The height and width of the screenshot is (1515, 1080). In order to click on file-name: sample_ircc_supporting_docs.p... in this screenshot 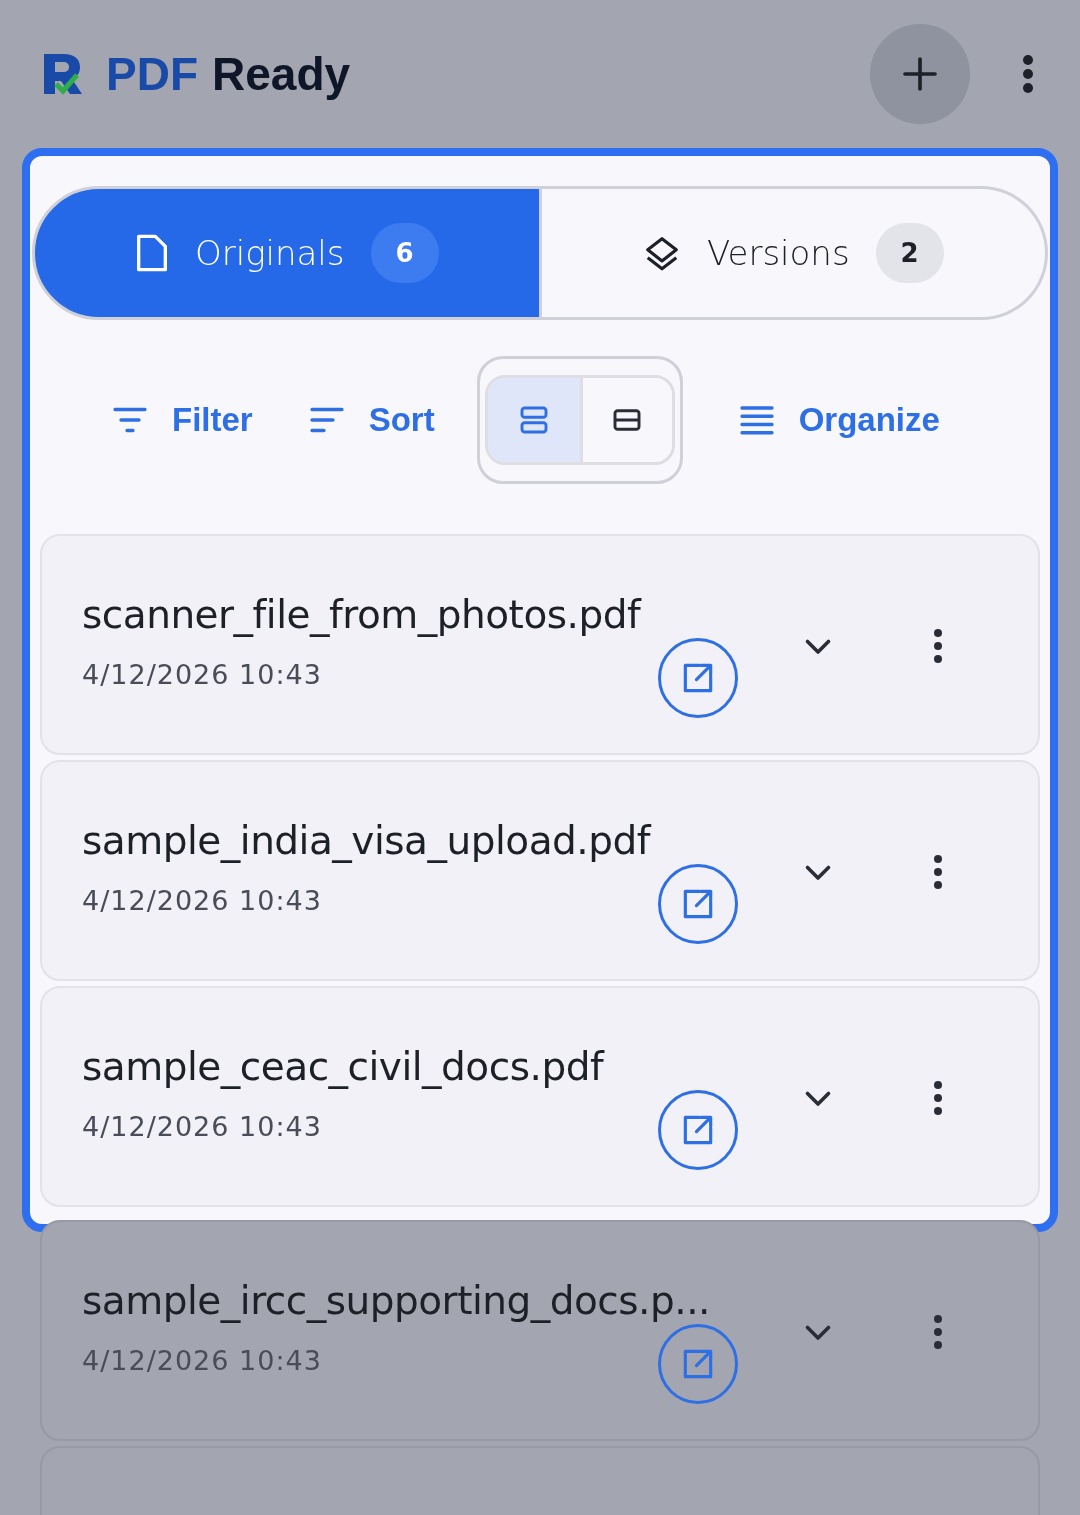, I will do `click(396, 1300)`.